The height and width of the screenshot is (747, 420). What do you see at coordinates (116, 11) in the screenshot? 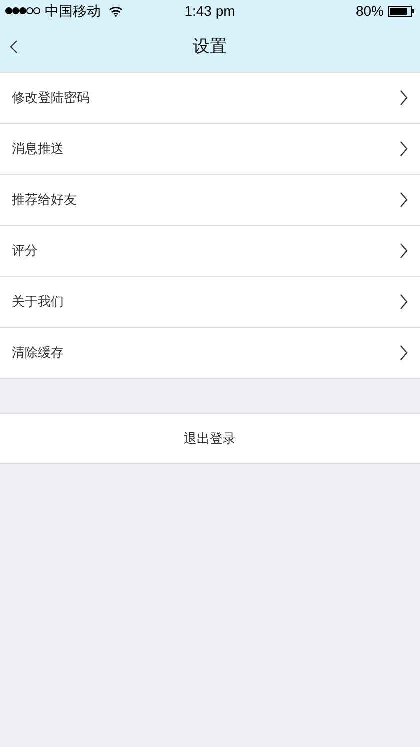
I see `wifi-icon` at bounding box center [116, 11].